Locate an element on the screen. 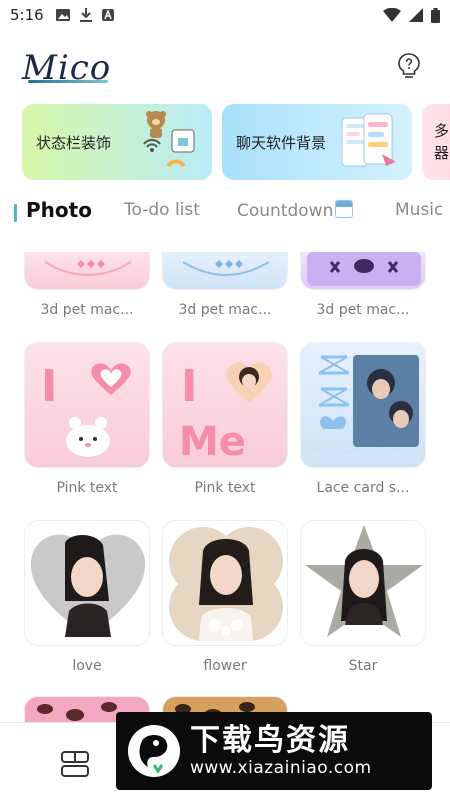  grid-card: love is located at coordinates (87, 597).